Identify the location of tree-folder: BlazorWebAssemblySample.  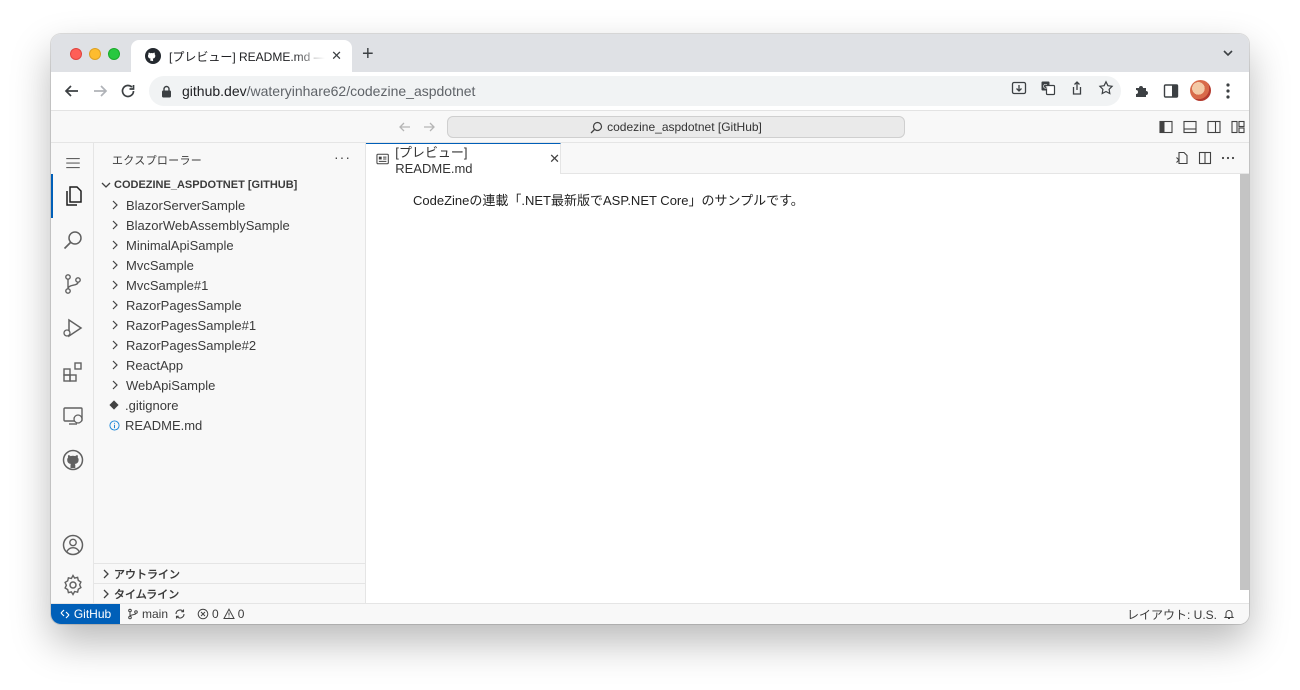
(229, 225).